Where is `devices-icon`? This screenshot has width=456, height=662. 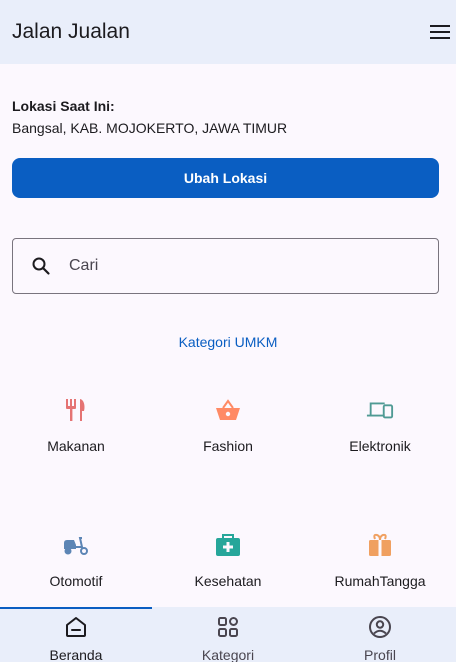 devices-icon is located at coordinates (380, 410).